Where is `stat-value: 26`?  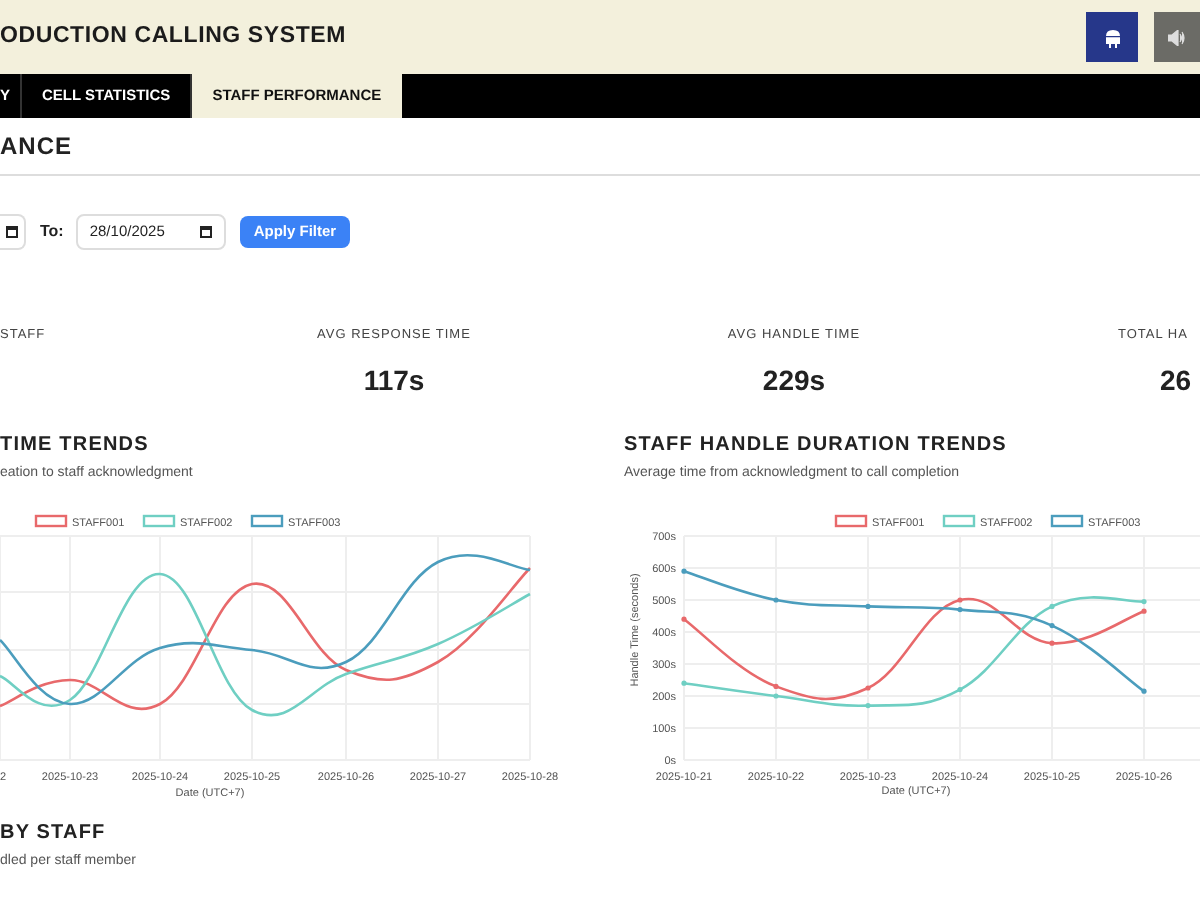
stat-value: 26 is located at coordinates (1176, 380).